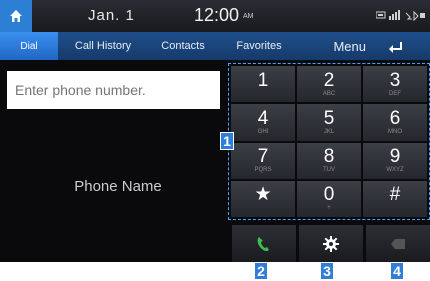 The image size is (430, 281). What do you see at coordinates (395, 118) in the screenshot?
I see `key-digit: 6` at bounding box center [395, 118].